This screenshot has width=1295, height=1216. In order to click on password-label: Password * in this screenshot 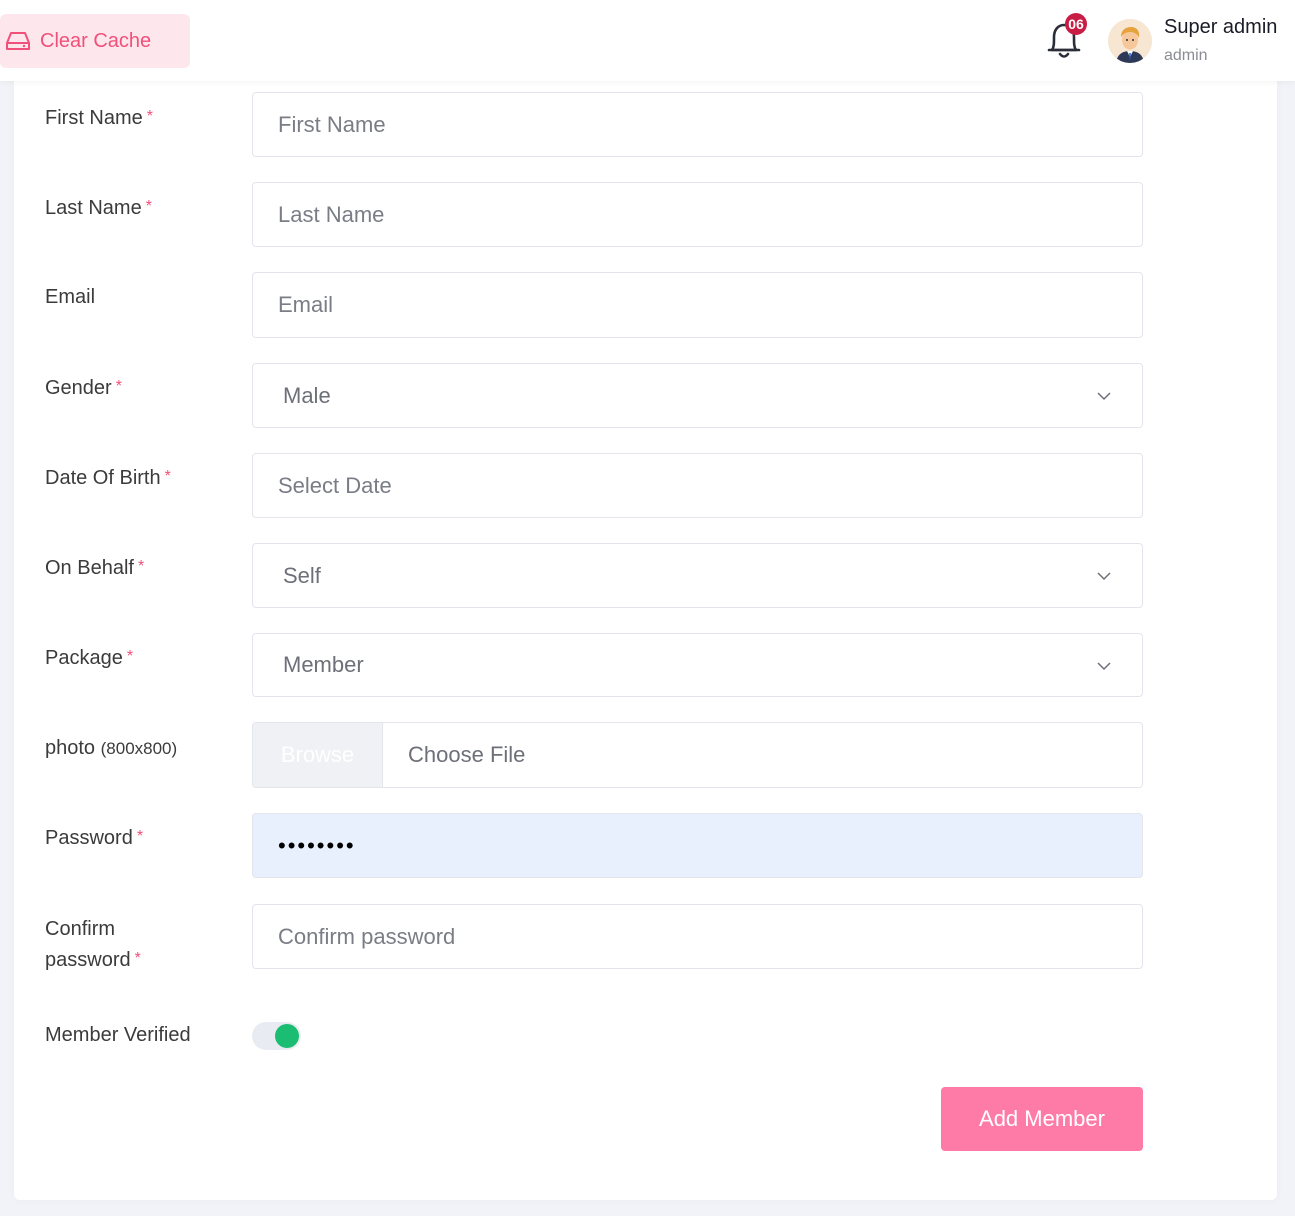, I will do `click(94, 837)`.